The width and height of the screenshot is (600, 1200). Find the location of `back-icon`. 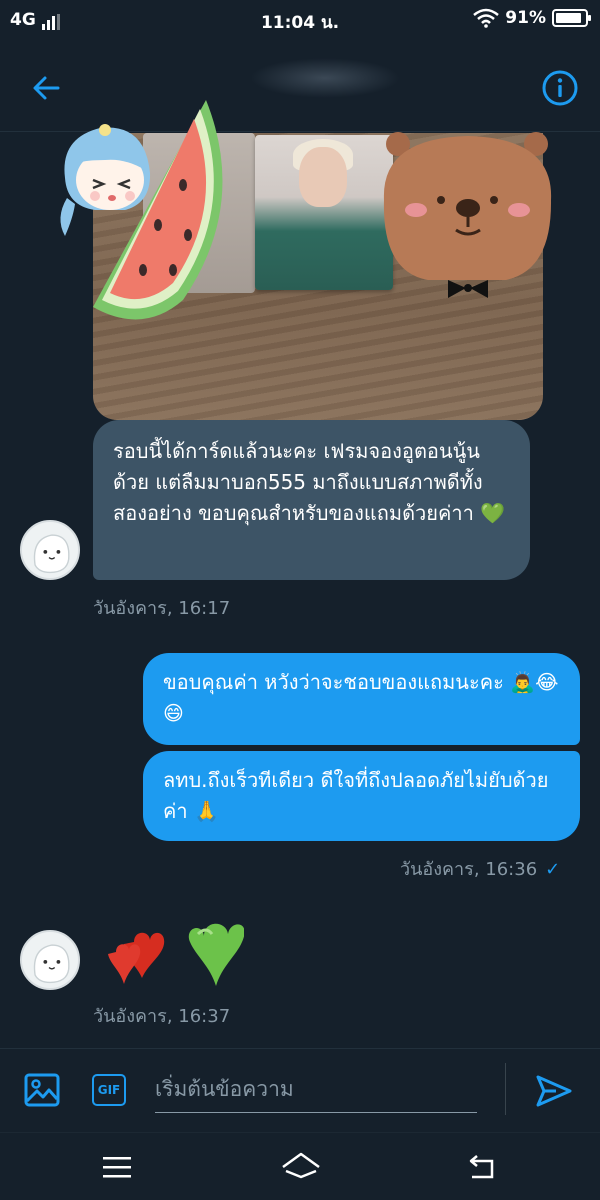

back-icon is located at coordinates (482, 1167).